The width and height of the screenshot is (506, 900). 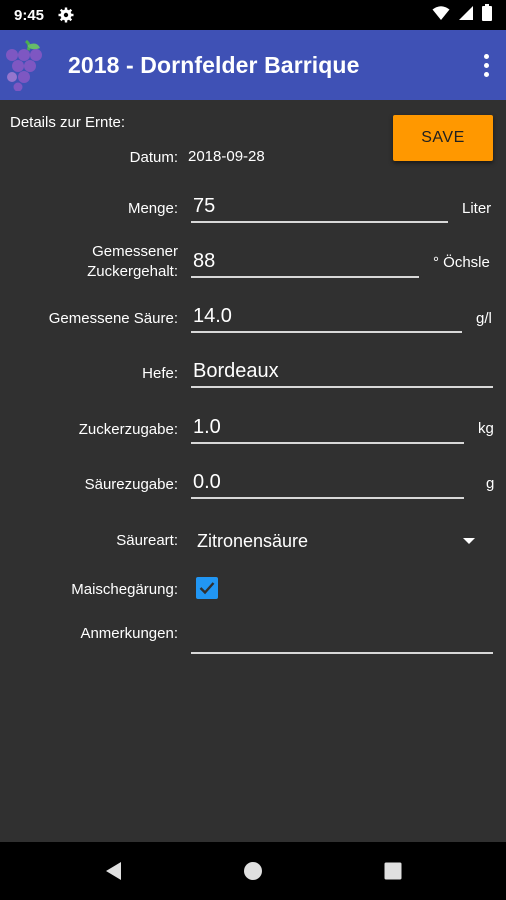 What do you see at coordinates (486, 65) in the screenshot?
I see `more-vert-icon` at bounding box center [486, 65].